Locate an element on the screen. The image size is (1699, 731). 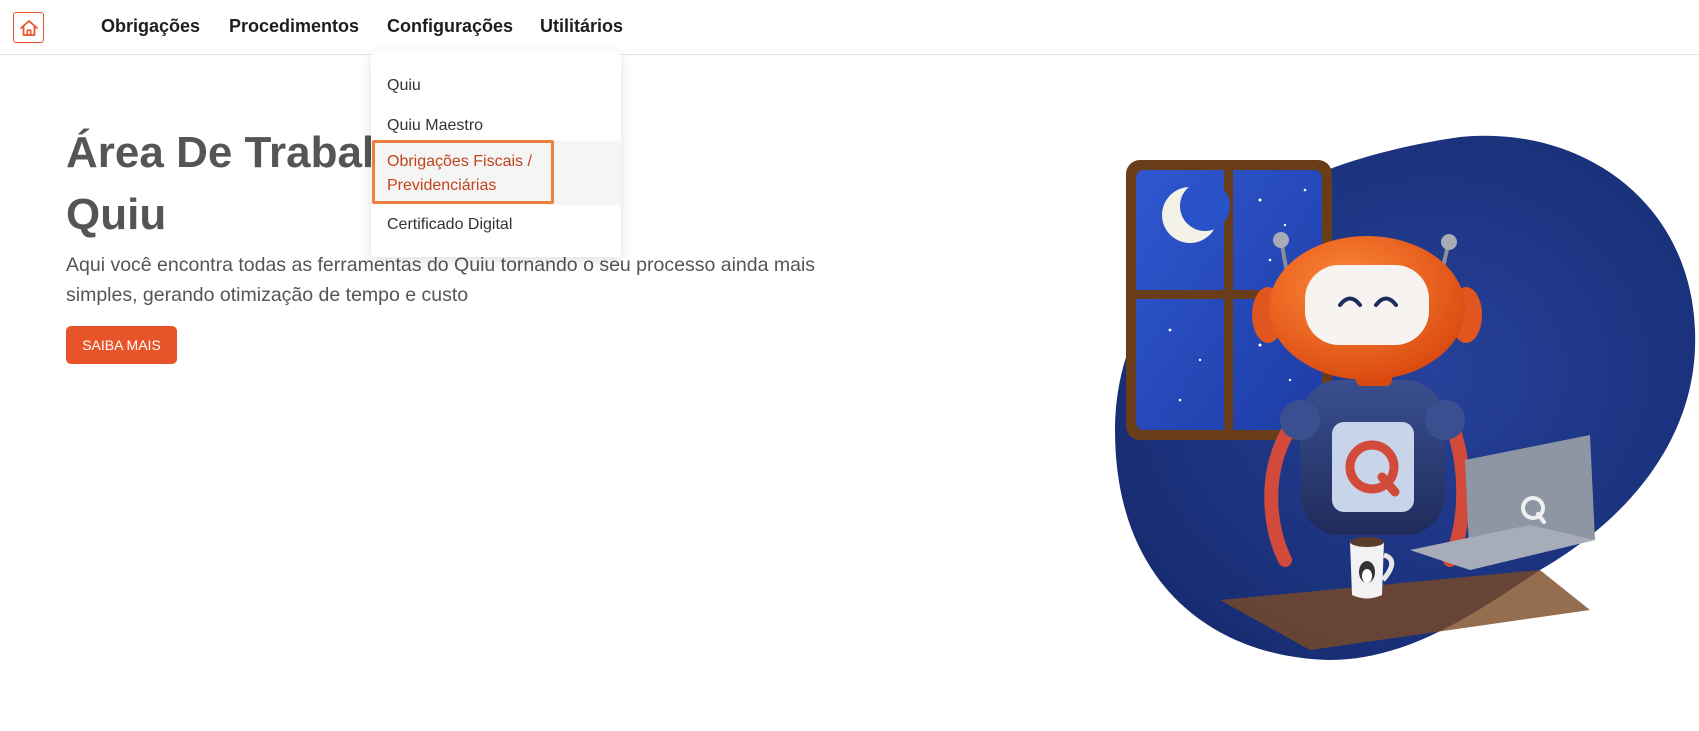
menu-item-quiu: Quiu is located at coordinates (496, 86).